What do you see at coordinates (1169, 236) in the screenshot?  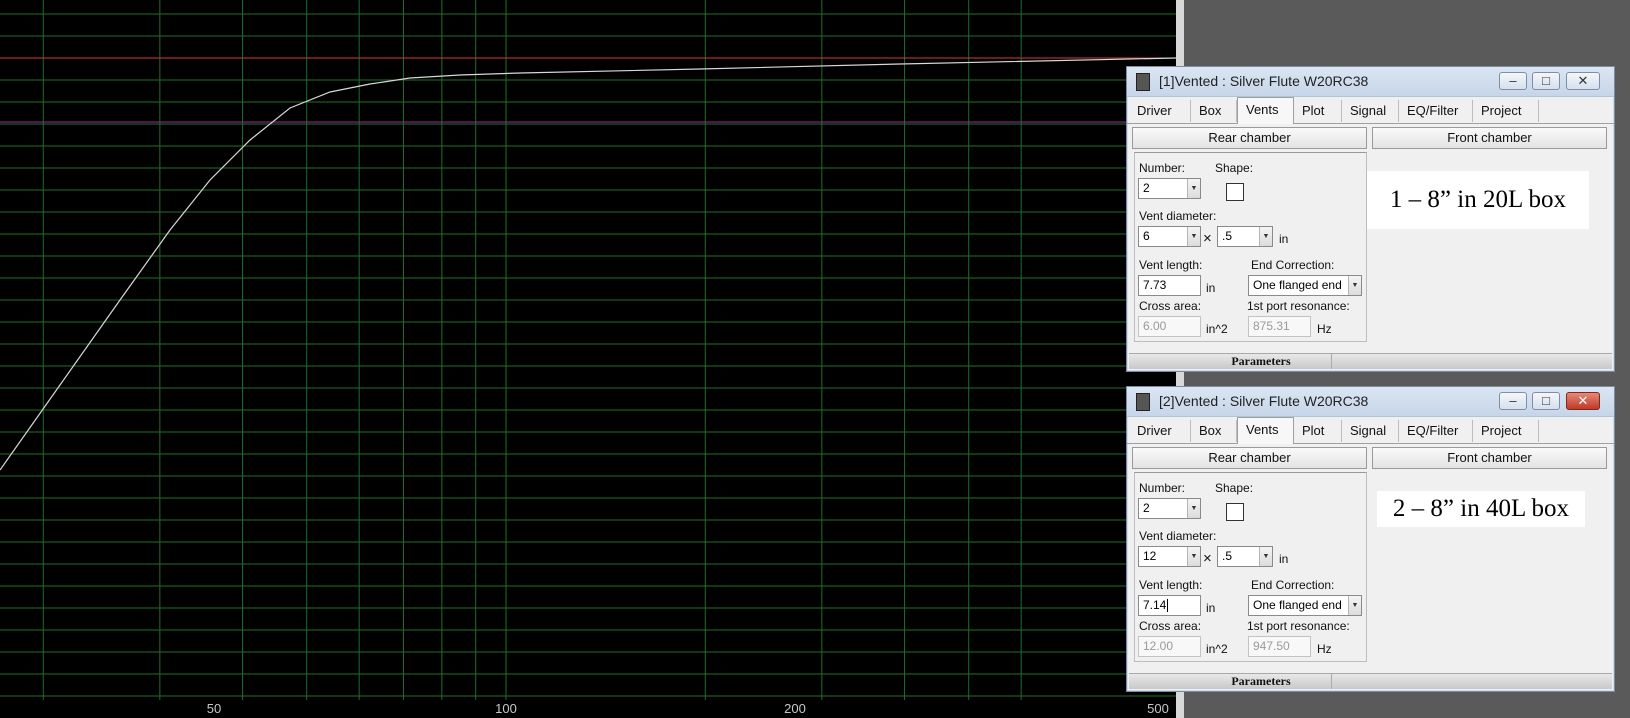 I see `vent-diameter-select: 6 ▼` at bounding box center [1169, 236].